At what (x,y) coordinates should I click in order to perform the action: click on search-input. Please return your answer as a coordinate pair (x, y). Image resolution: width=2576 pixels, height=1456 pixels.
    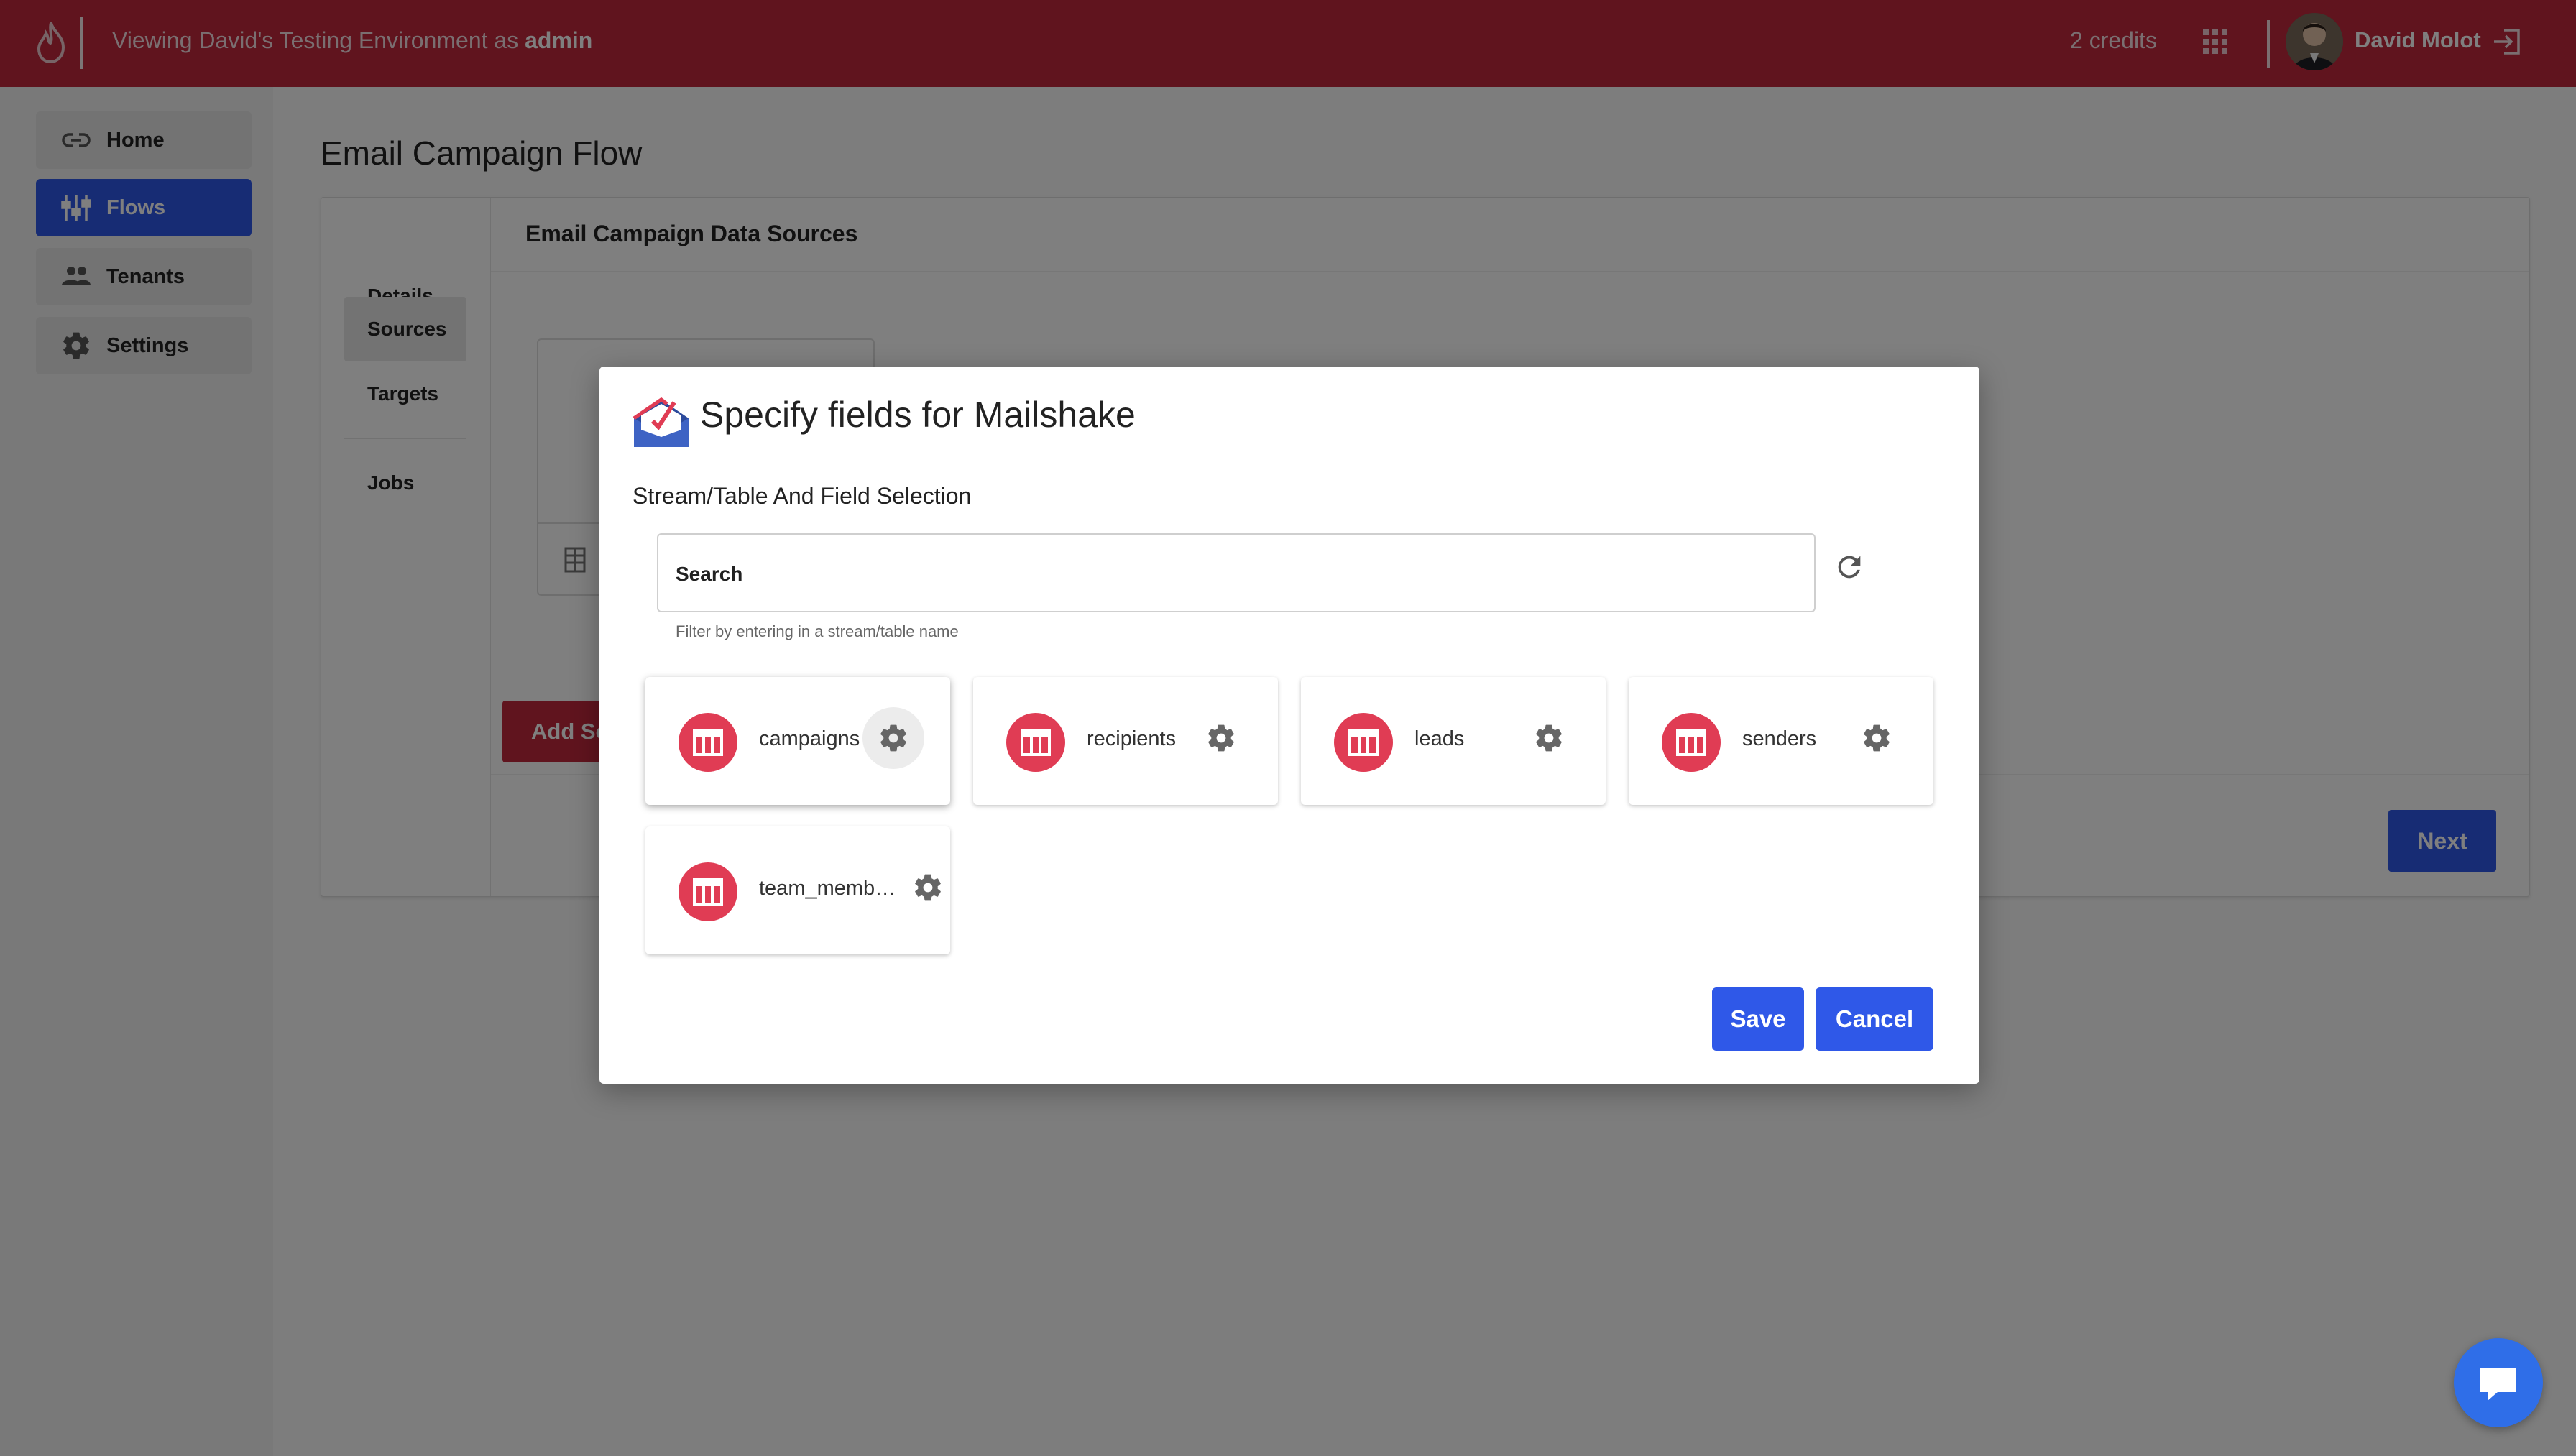
    Looking at the image, I should click on (1236, 574).